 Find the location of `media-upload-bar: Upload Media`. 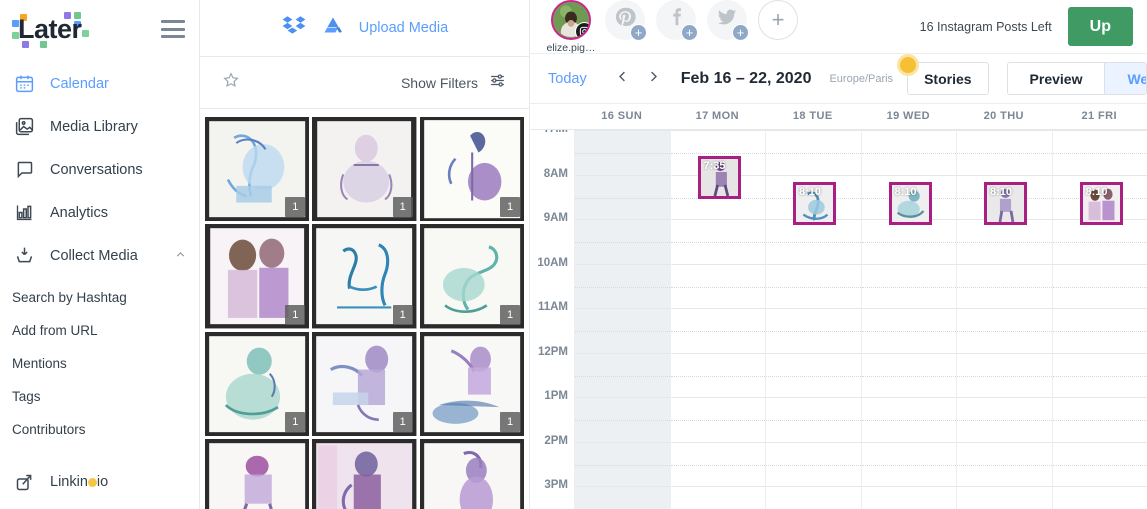

media-upload-bar: Upload Media is located at coordinates (364, 28).